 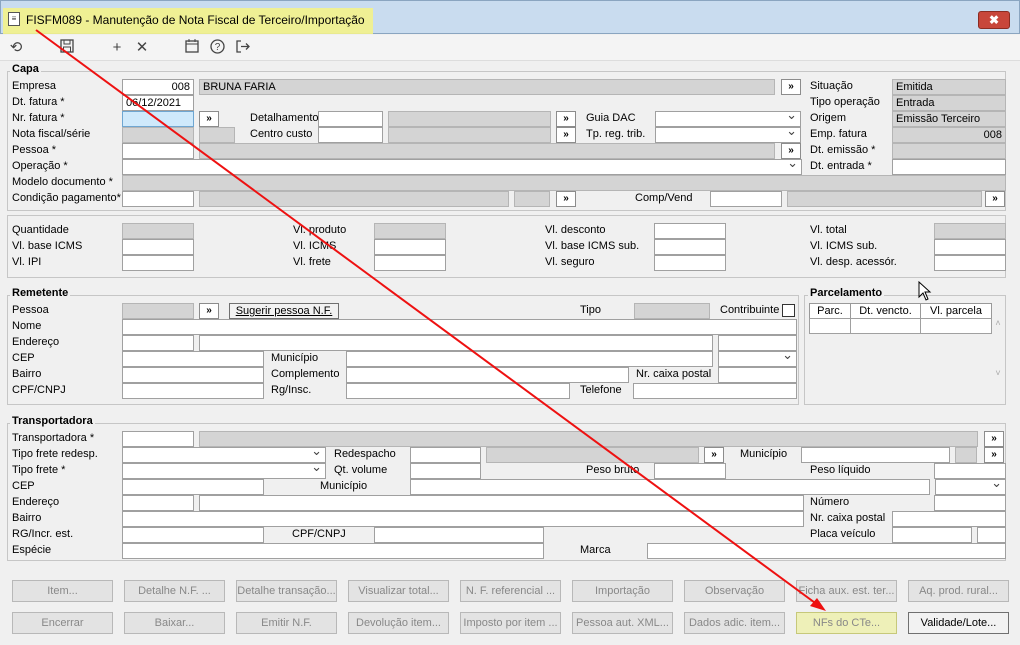 I want to click on transp-caixa-postal-field, so click(x=949, y=519).